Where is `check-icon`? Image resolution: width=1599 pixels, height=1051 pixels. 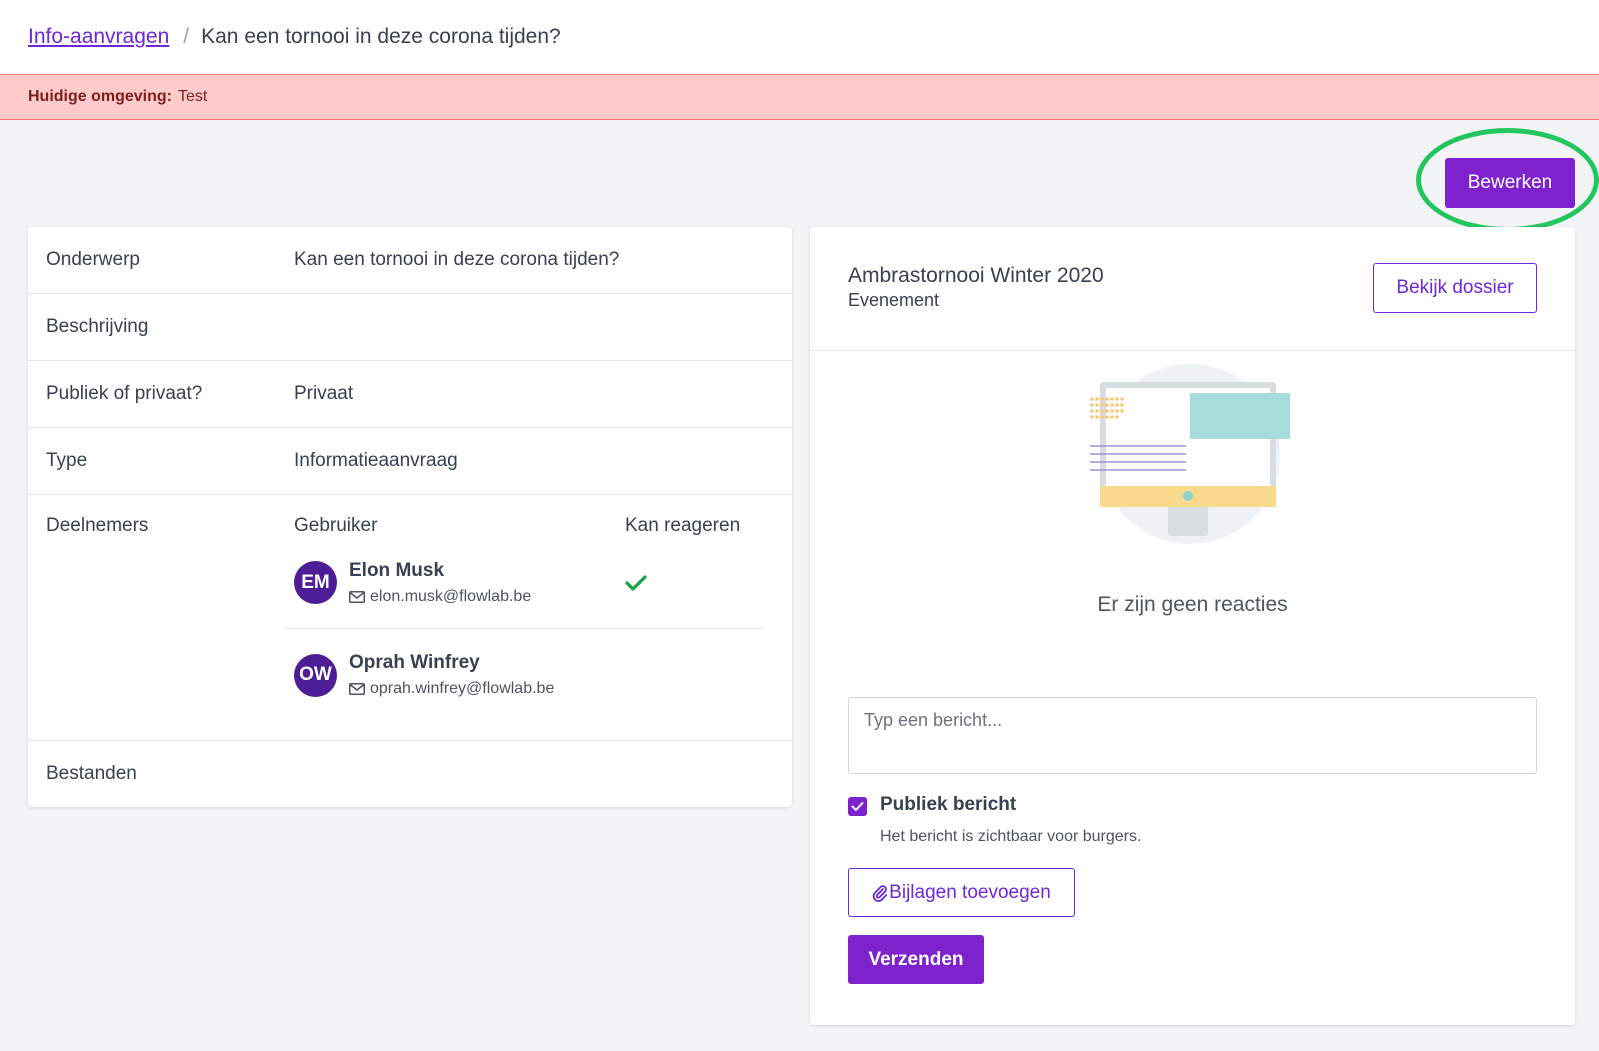
check-icon is located at coordinates (636, 582).